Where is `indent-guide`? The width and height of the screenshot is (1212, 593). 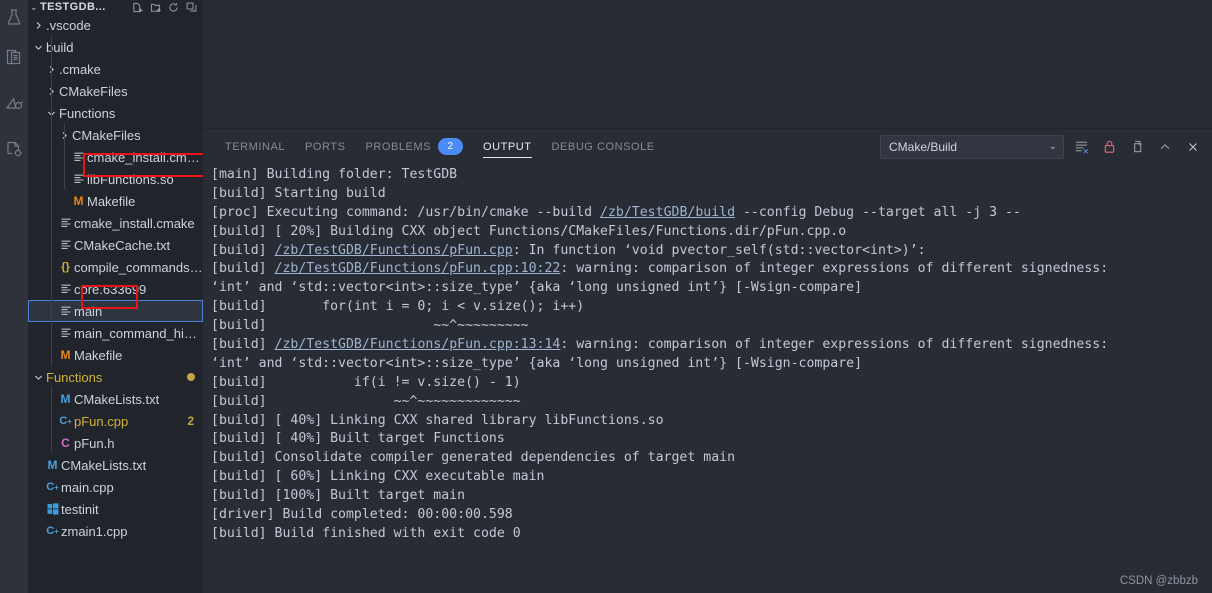
indent-guide is located at coordinates (64, 157).